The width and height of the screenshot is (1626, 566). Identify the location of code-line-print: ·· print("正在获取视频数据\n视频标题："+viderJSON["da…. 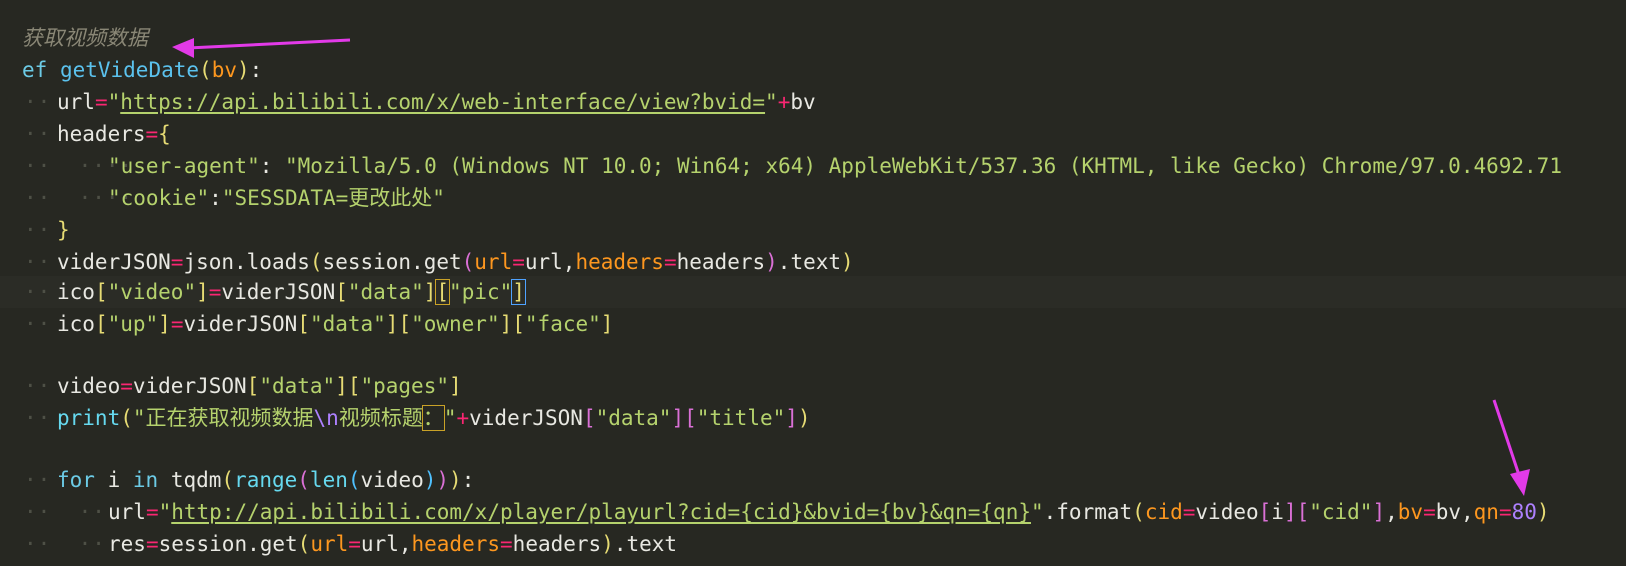
(417, 418).